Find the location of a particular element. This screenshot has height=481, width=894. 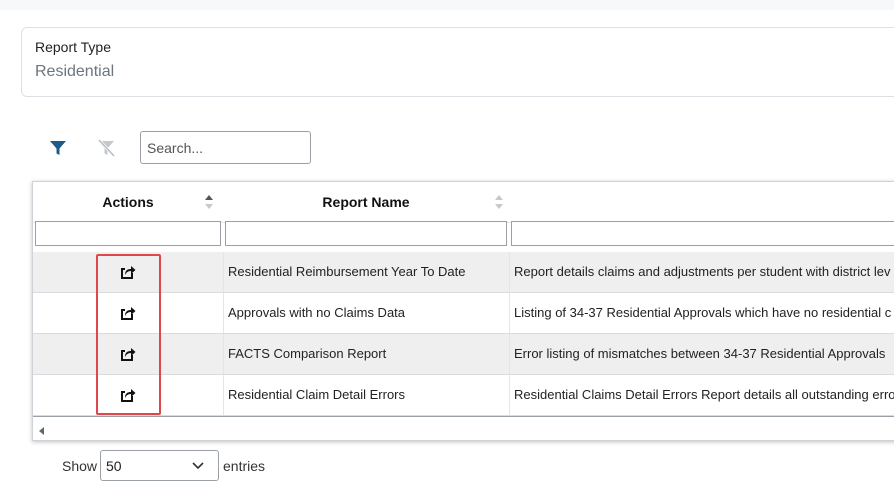

show-label: Show is located at coordinates (80, 466).